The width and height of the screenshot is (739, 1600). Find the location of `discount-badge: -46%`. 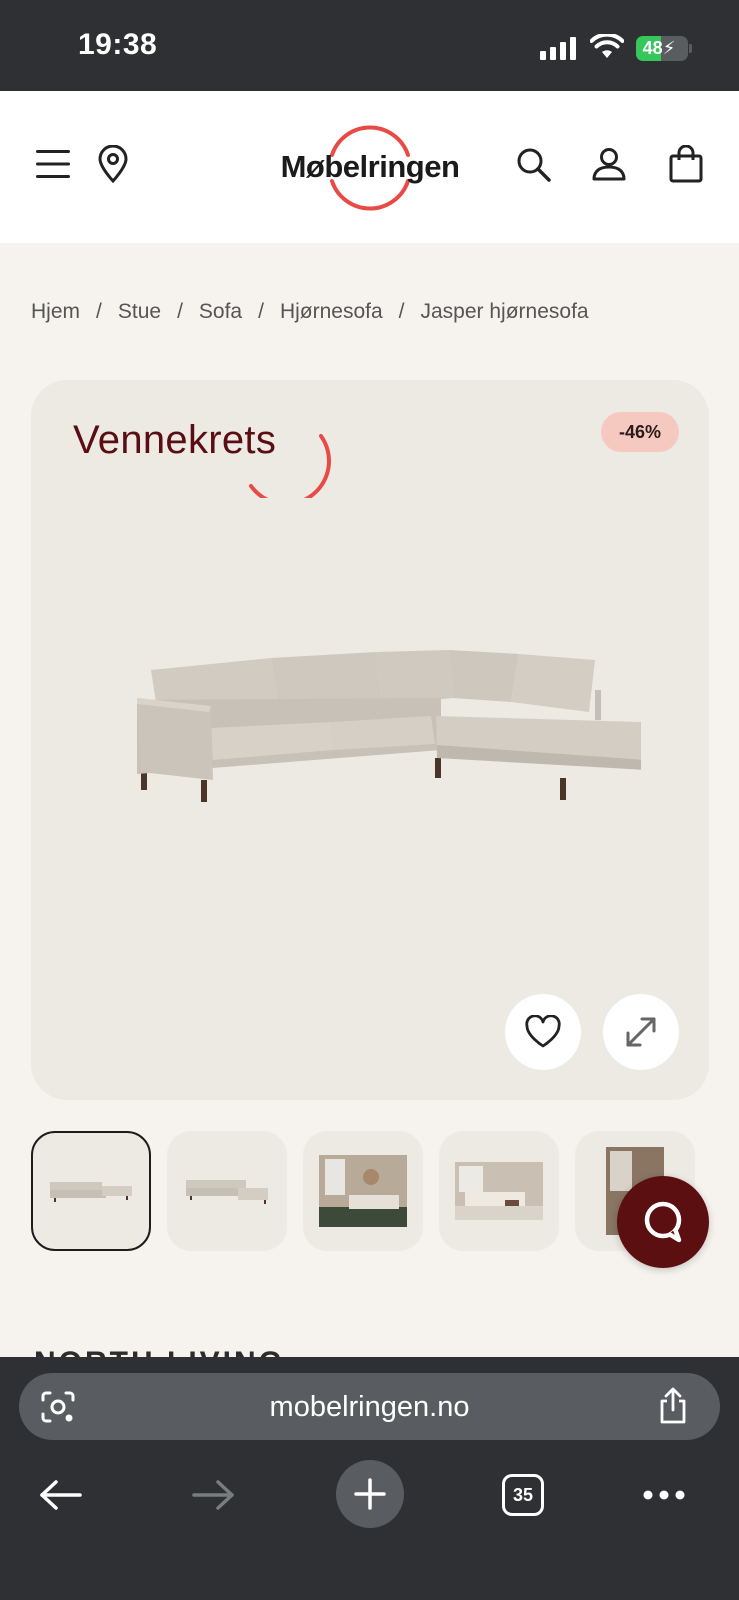

discount-badge: -46% is located at coordinates (640, 432).